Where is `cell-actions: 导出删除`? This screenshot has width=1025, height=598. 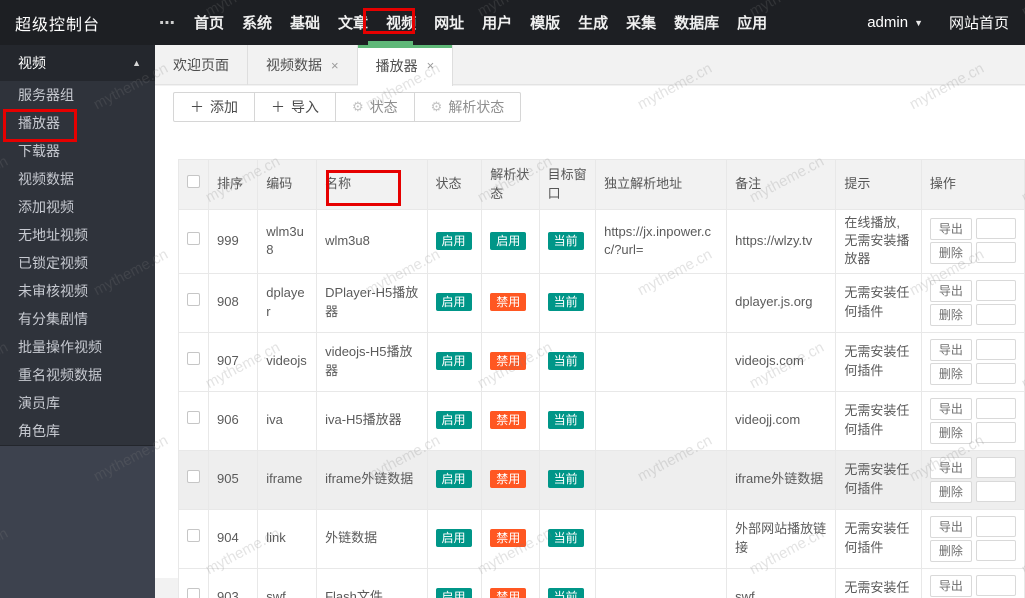
cell-actions: 导出删除 is located at coordinates (972, 361).